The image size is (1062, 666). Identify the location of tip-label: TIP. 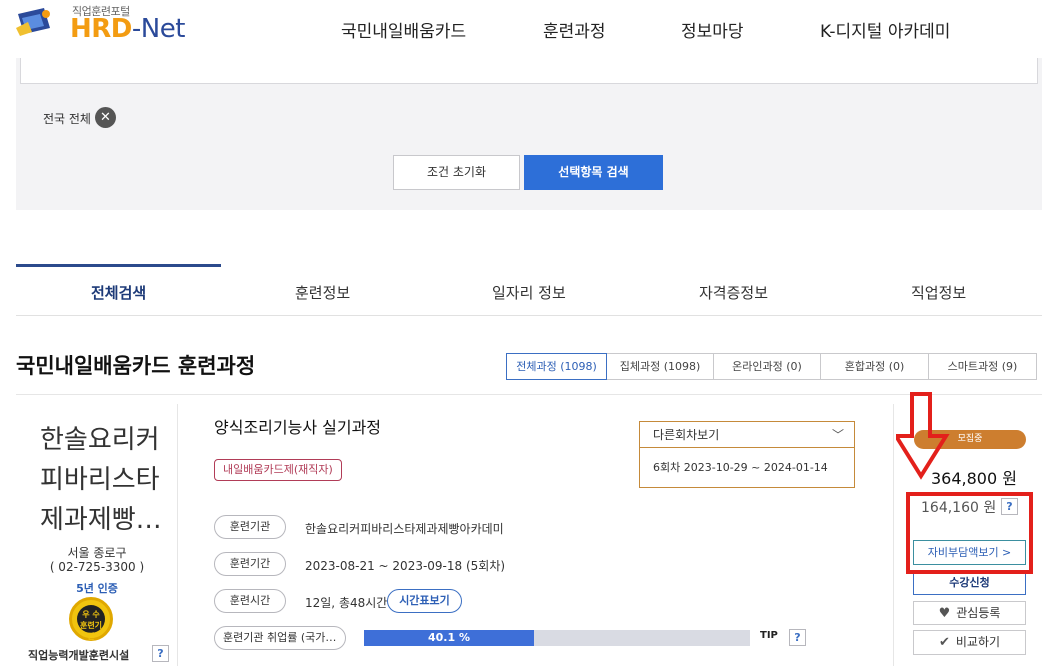
(769, 635).